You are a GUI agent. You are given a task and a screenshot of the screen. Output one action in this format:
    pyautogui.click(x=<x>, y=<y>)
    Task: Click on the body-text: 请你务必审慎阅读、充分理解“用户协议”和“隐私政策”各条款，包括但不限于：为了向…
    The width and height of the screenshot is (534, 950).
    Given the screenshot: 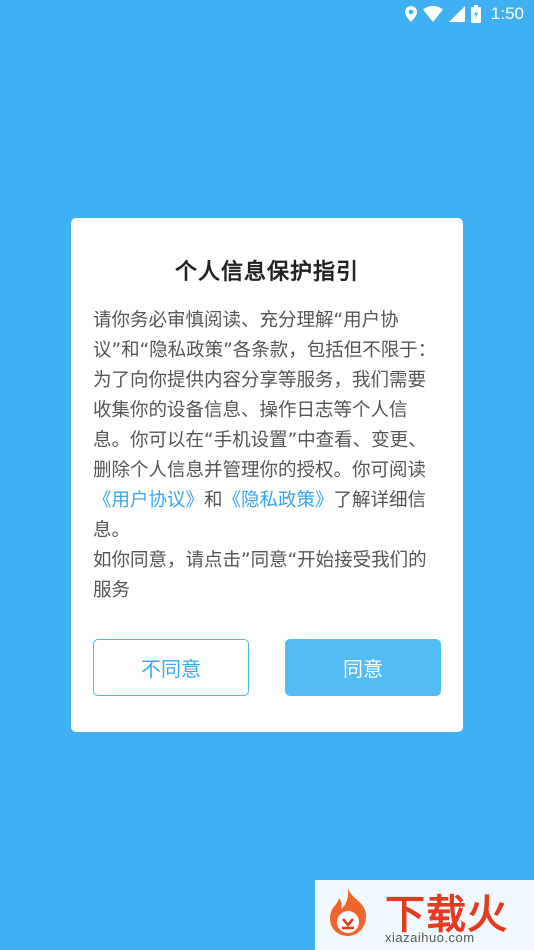 What is the action you would take?
    pyautogui.click(x=265, y=395)
    